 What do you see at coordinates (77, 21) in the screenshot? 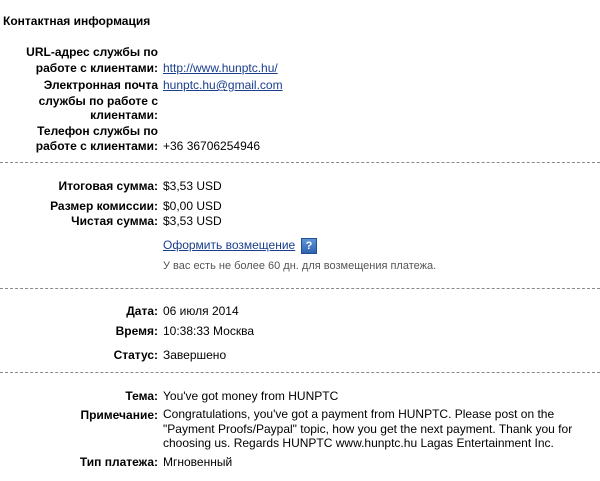
I see `section-title-contact: Контактная информация` at bounding box center [77, 21].